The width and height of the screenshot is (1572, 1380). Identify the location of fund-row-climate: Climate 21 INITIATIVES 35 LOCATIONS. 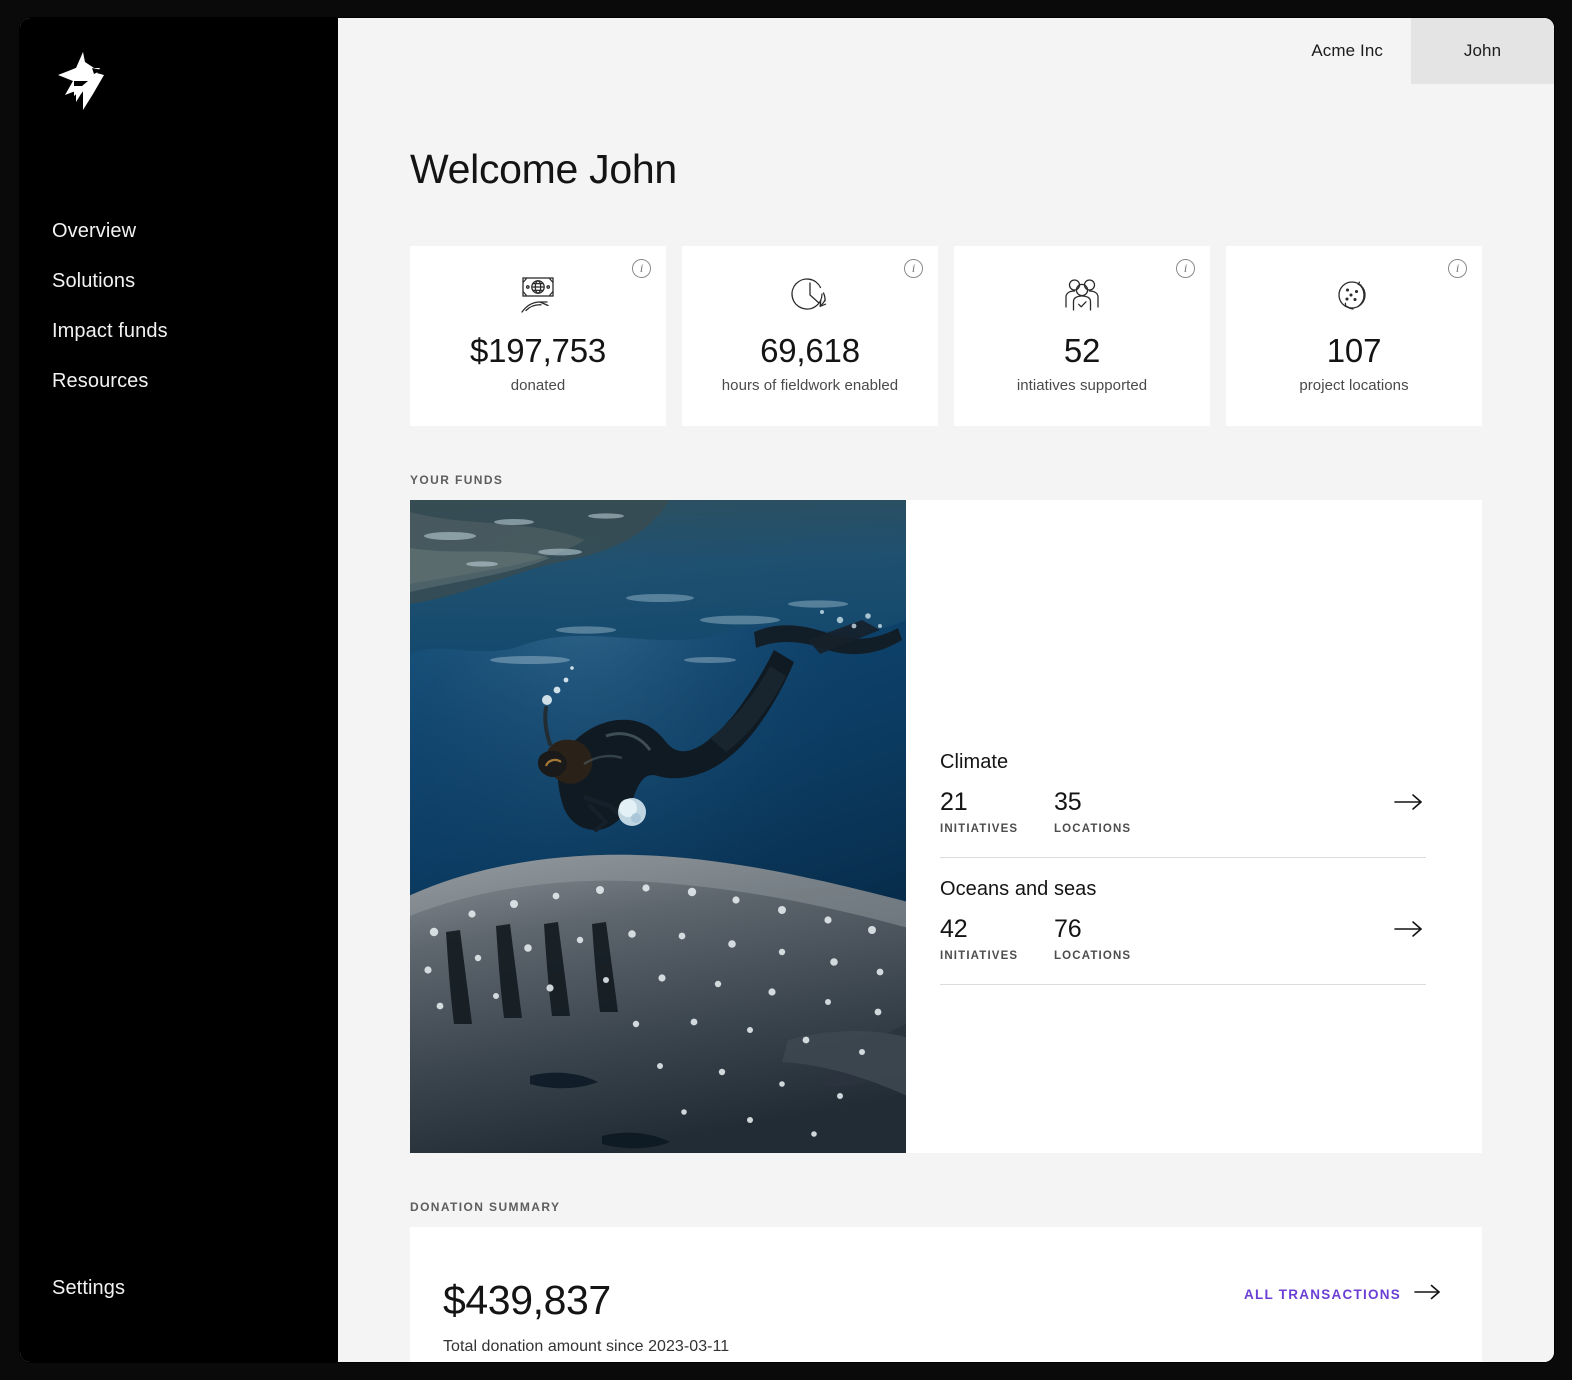
(1183, 794).